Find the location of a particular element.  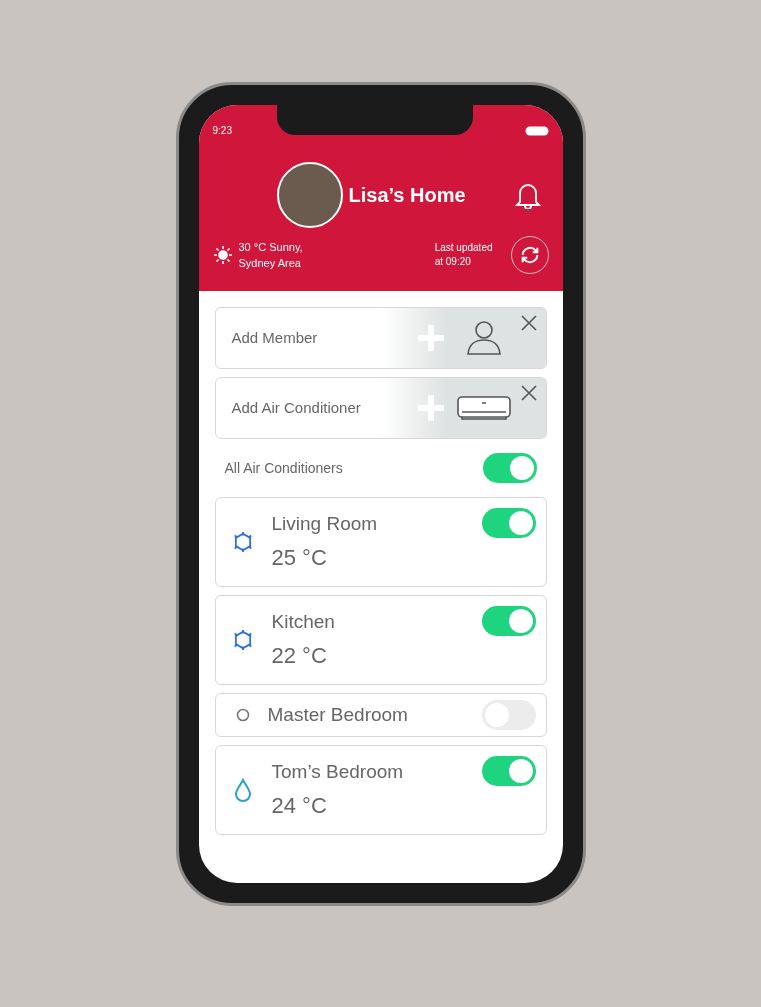

room-name: Tom’s Bedroom is located at coordinates (338, 772).